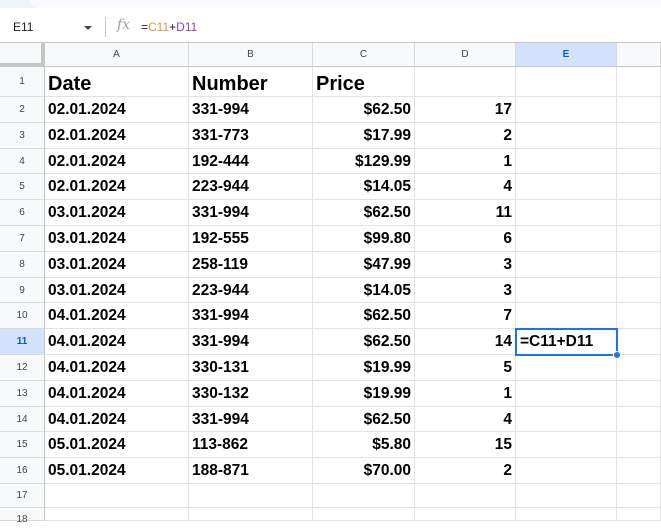 The image size is (661, 532). What do you see at coordinates (566, 55) in the screenshot?
I see `column-header-e: E` at bounding box center [566, 55].